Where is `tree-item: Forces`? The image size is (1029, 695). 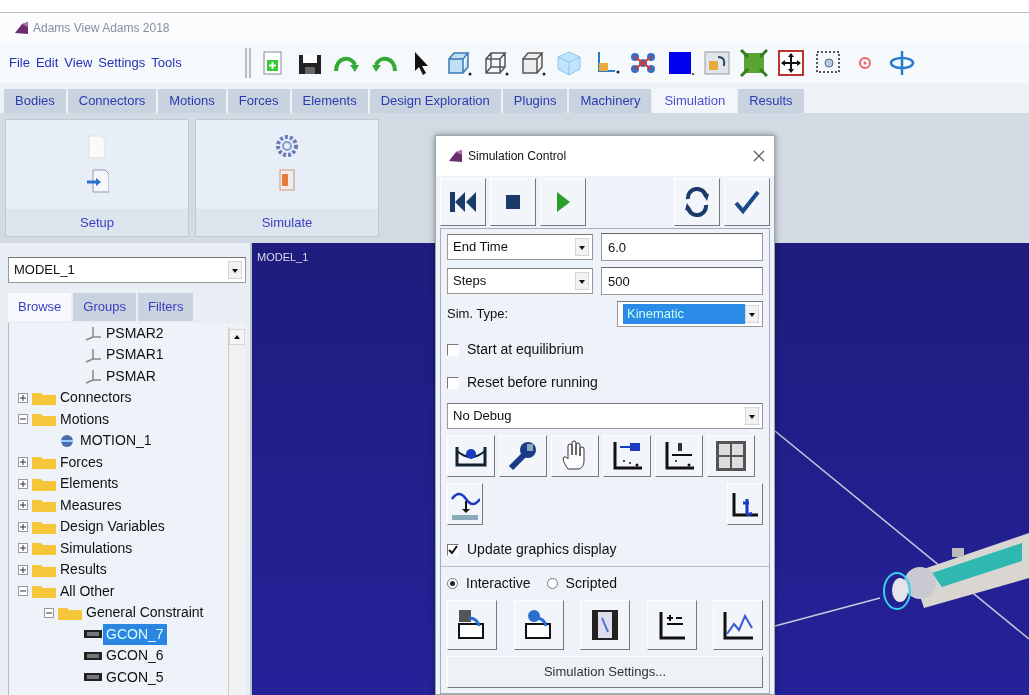
tree-item: Forces is located at coordinates (81, 462).